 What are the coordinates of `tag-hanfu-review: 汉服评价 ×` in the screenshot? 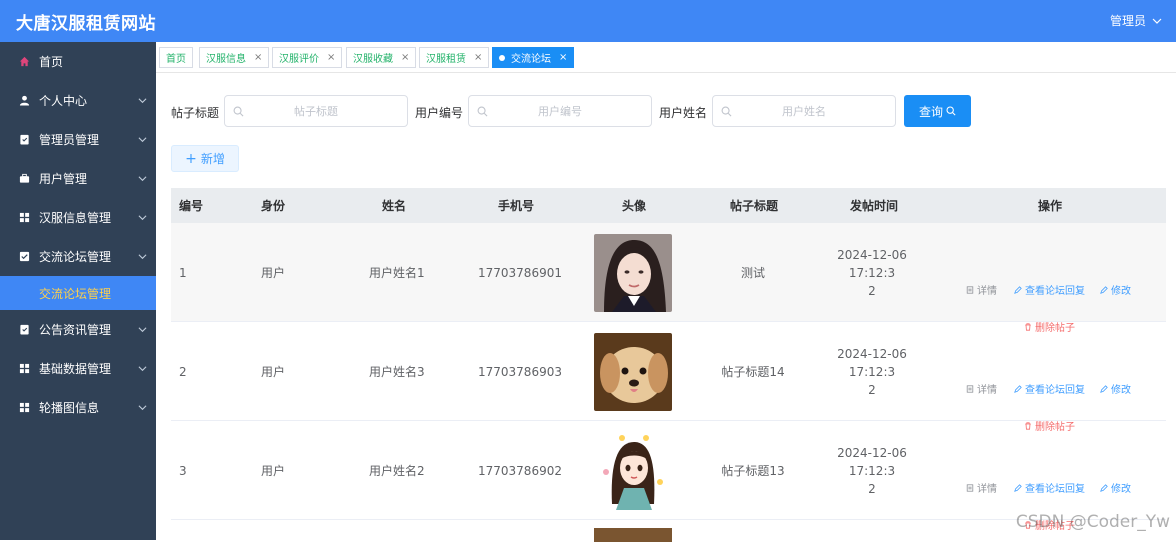 It's located at (307, 57).